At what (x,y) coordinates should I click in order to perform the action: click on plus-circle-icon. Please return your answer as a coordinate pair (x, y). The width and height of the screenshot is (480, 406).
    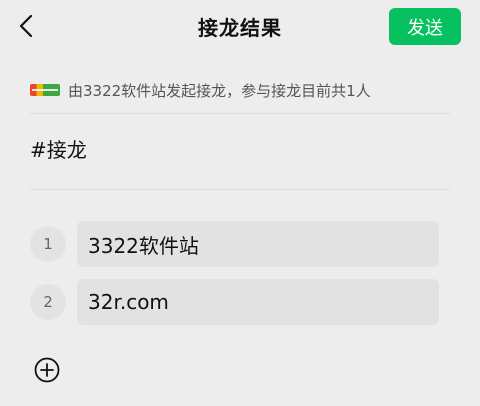
    Looking at the image, I should click on (47, 370).